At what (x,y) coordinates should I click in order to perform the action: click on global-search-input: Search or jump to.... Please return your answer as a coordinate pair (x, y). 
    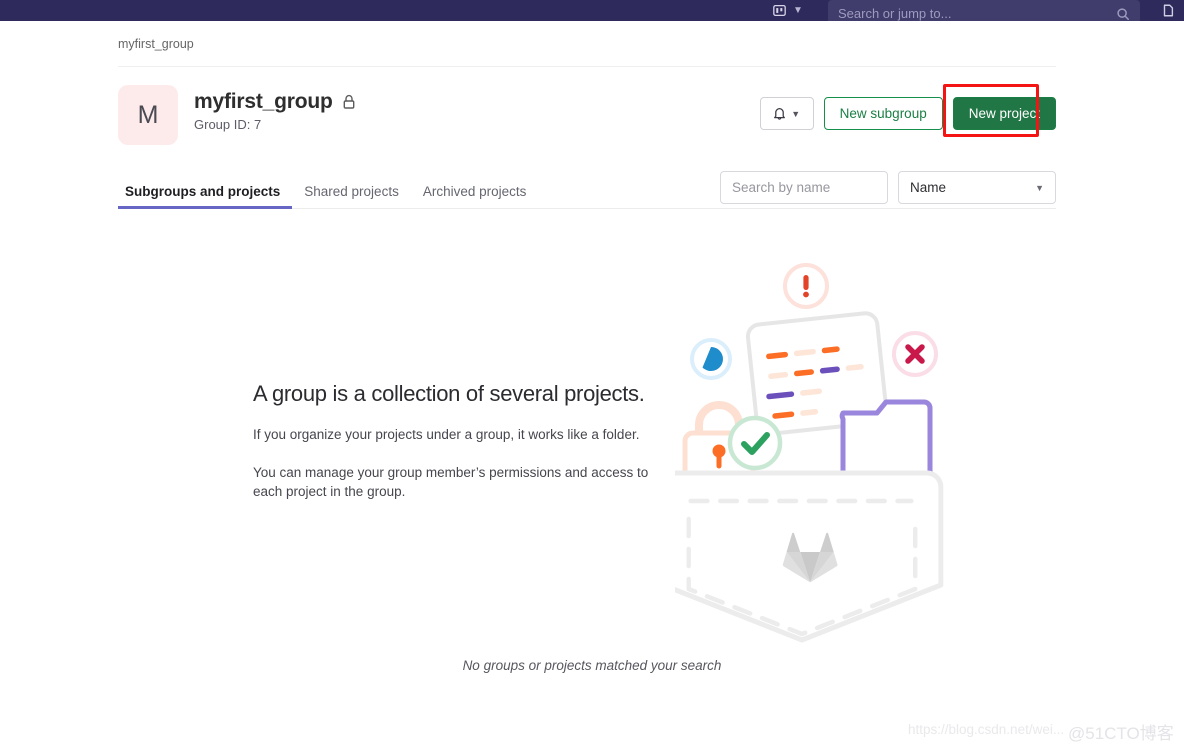
    Looking at the image, I should click on (984, 10).